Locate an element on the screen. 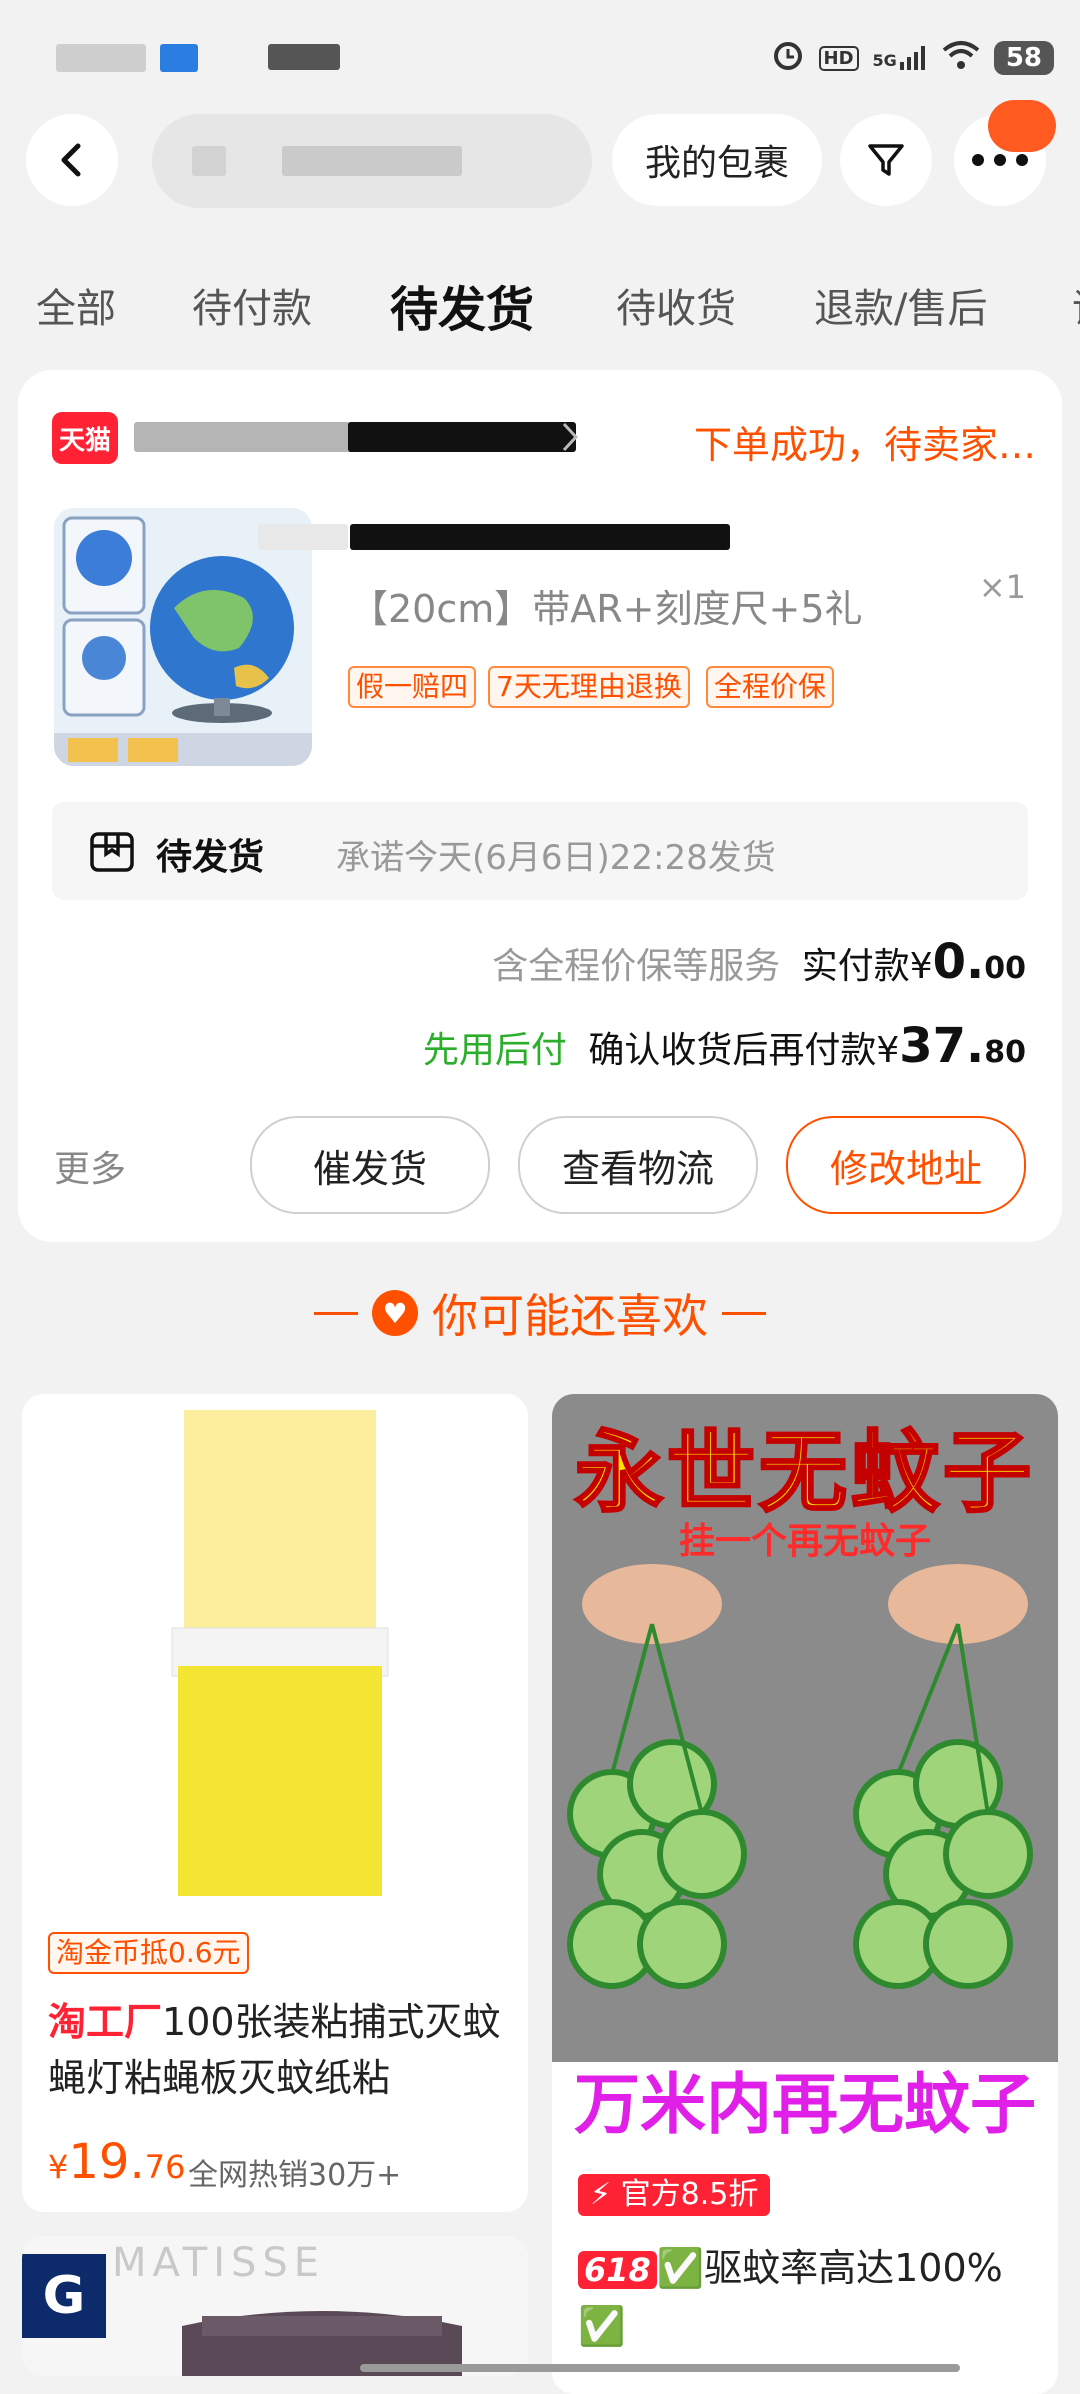 Image resolution: width=1080 pixels, height=2394 pixels. poster-bottom-text: 万米内再无蚊子 is located at coordinates (805, 2105).